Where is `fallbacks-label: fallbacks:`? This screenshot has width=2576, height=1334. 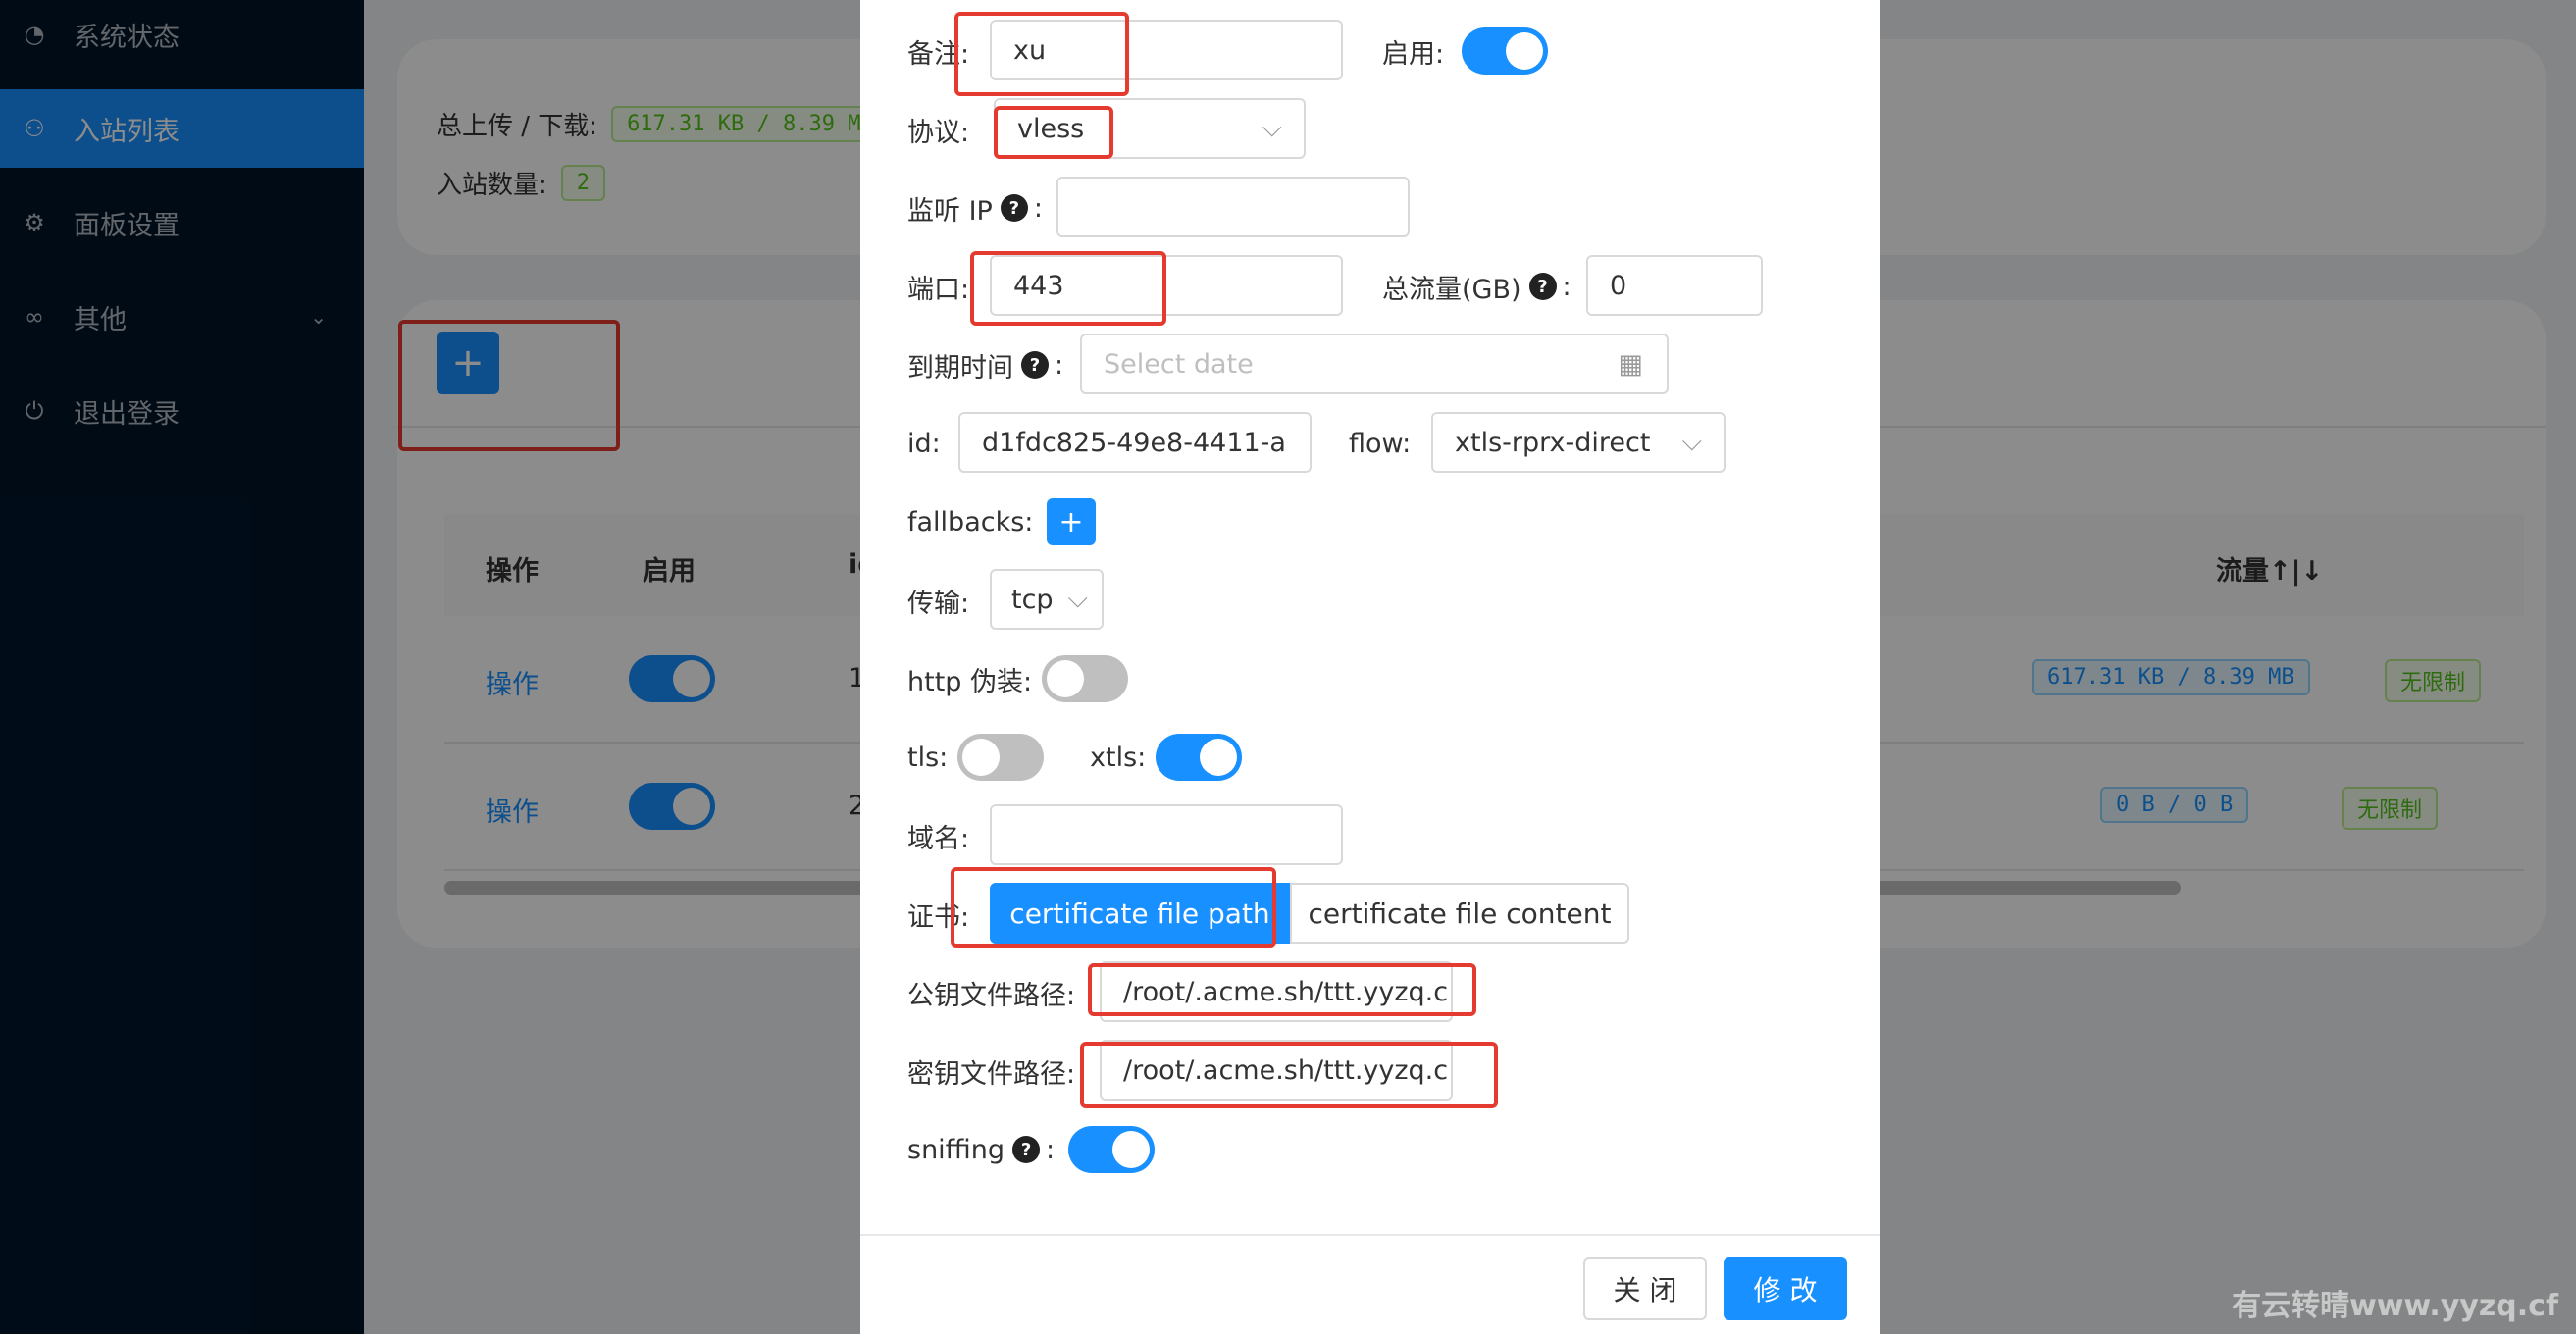 fallbacks-label: fallbacks: is located at coordinates (970, 522).